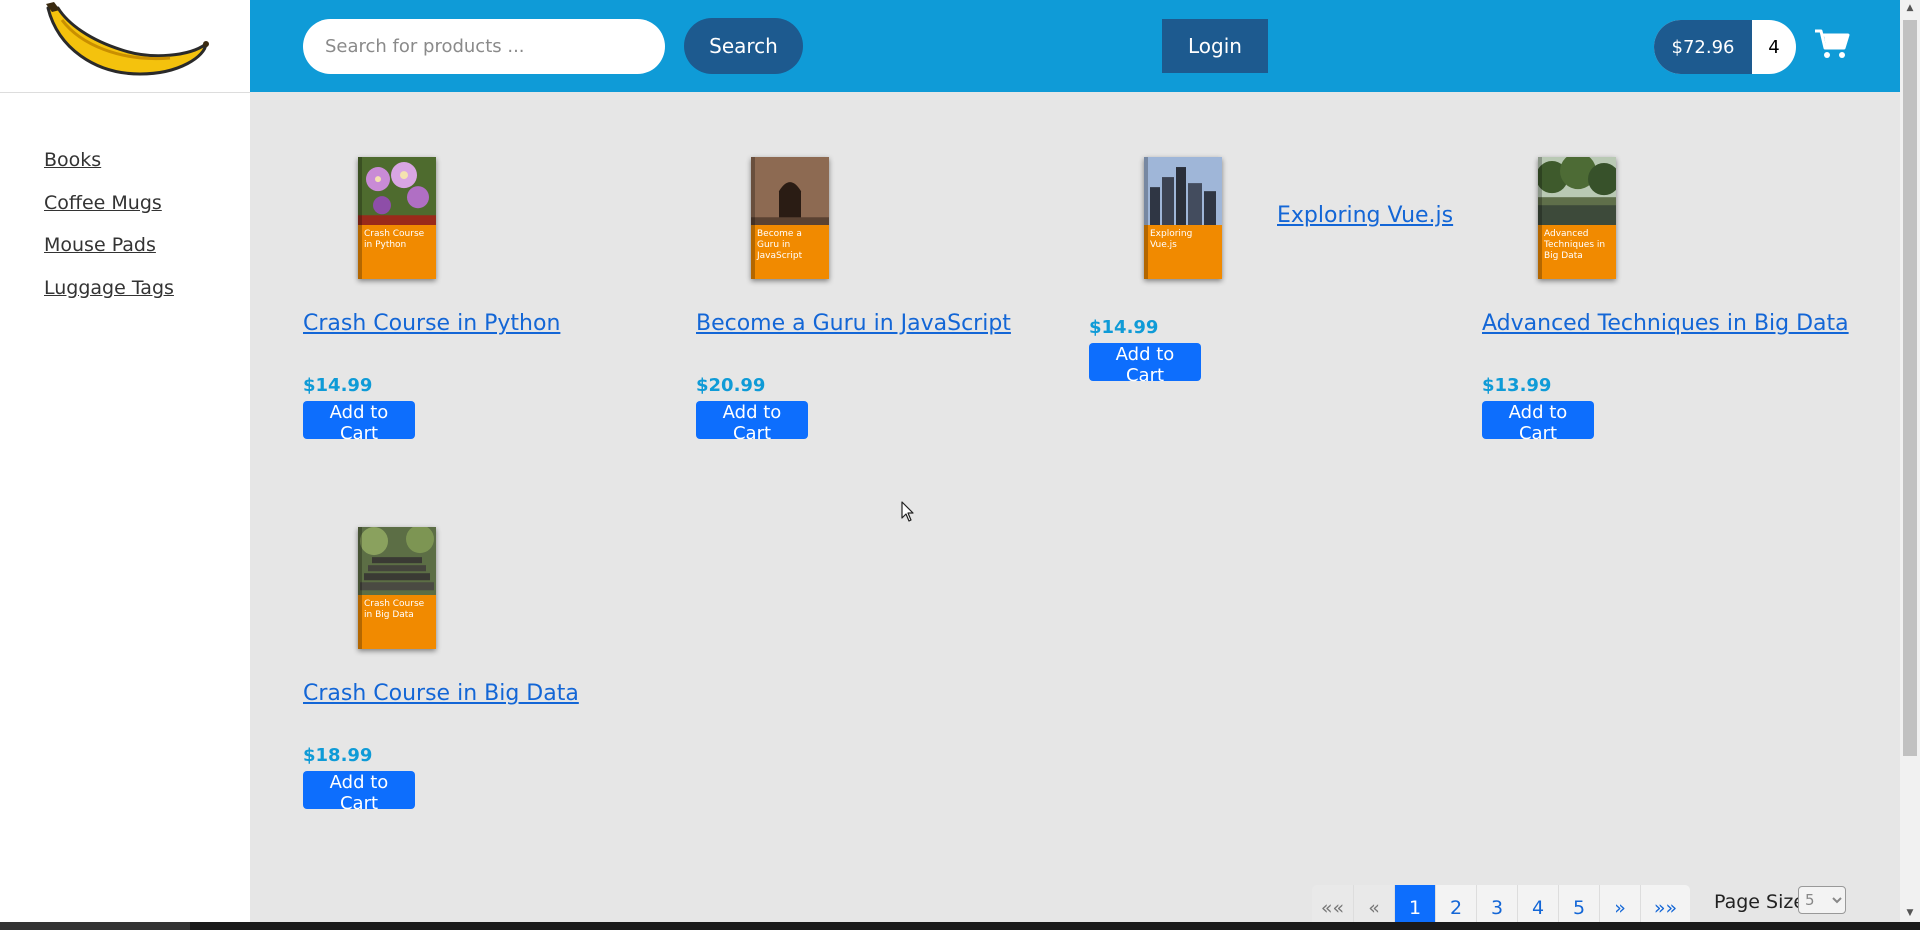 This screenshot has height=930, width=1920. I want to click on product-price: $13.99, so click(1517, 385).